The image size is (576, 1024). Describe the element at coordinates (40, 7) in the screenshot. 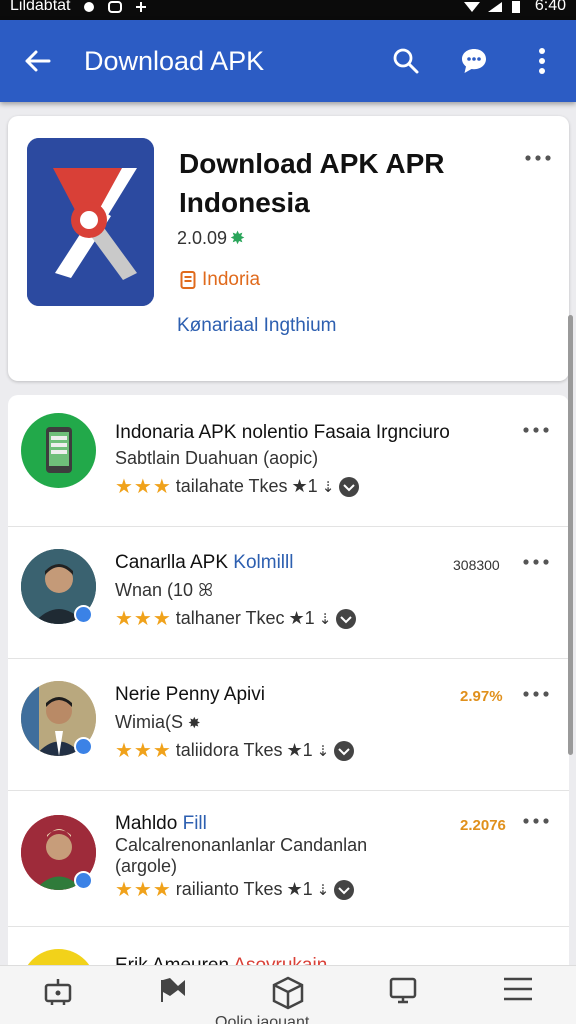

I see `status-carrier-text: Lildabtat` at that location.